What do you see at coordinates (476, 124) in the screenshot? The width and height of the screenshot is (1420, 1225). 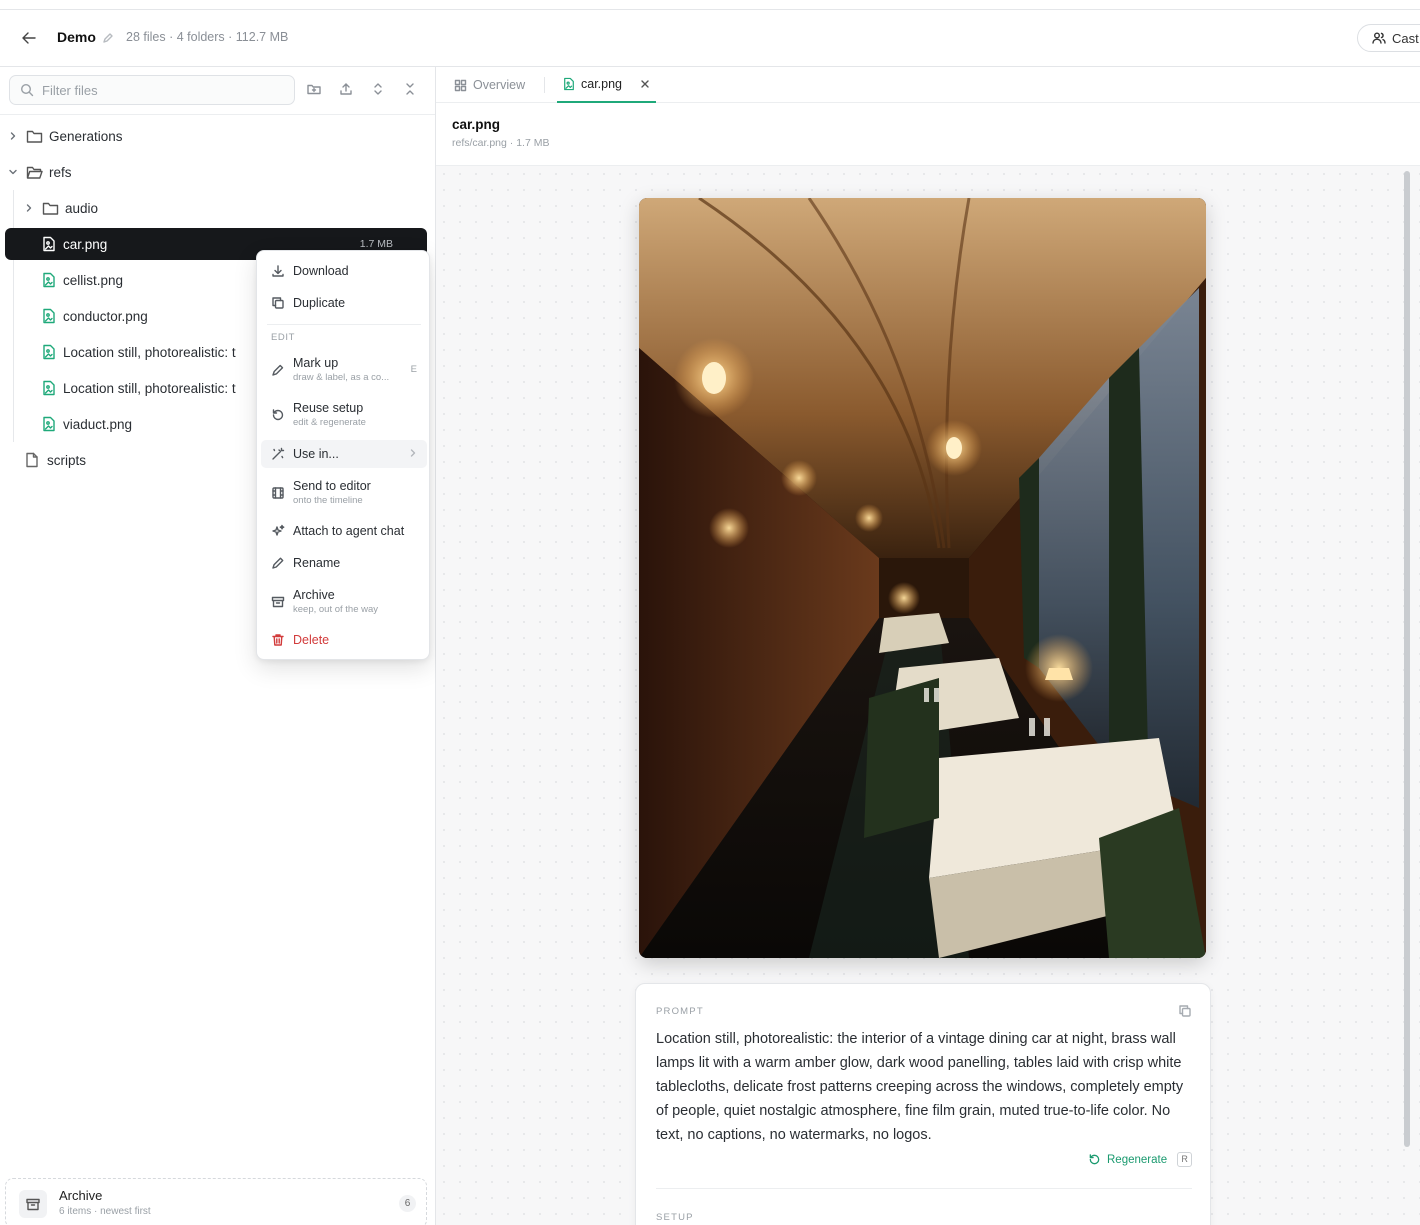 I see `viewer-file-title: car.png` at bounding box center [476, 124].